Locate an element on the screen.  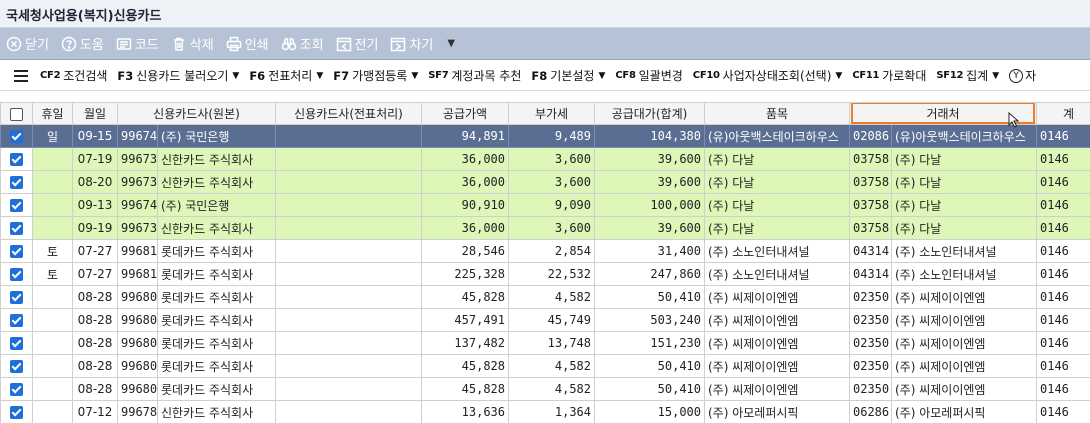
cell-vendor-code: 04314 is located at coordinates (870, 274).